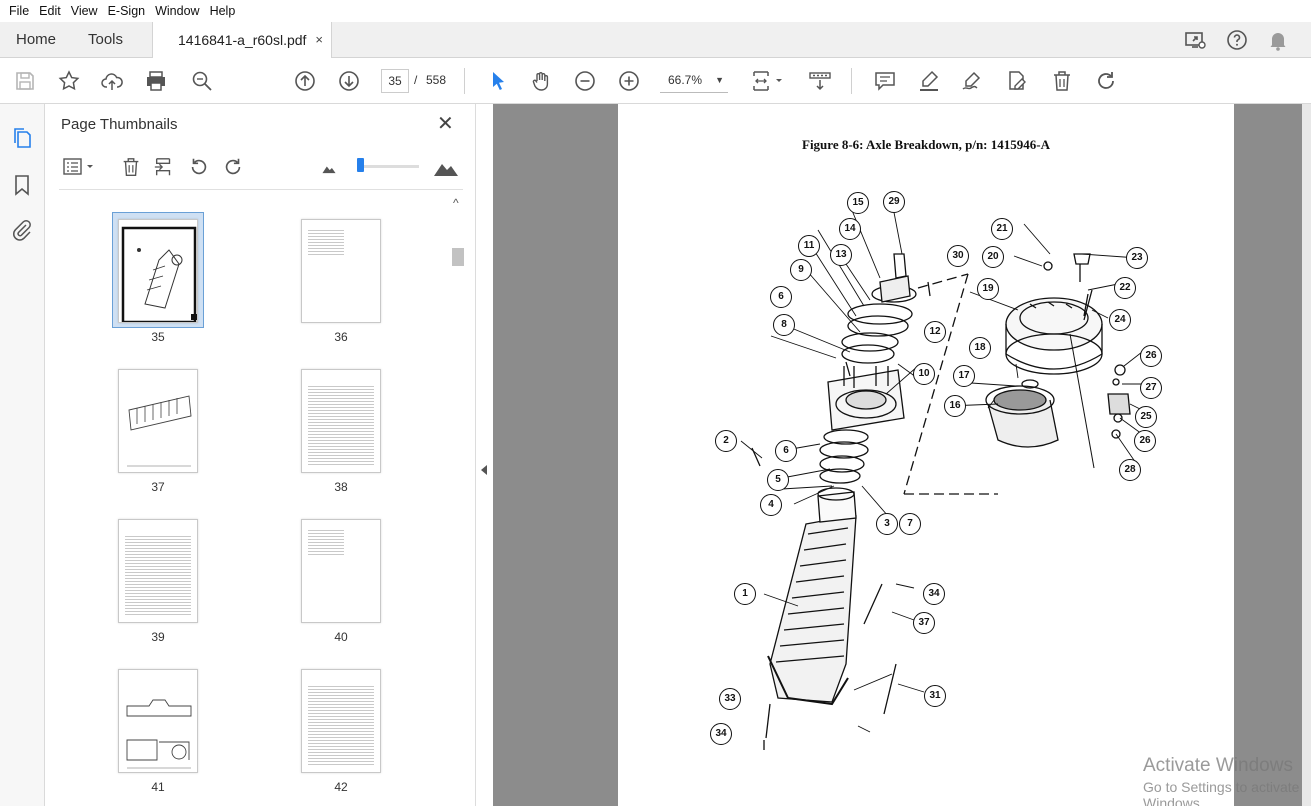 Image resolution: width=1311 pixels, height=806 pixels. I want to click on menu-edit: Edit, so click(50, 11).